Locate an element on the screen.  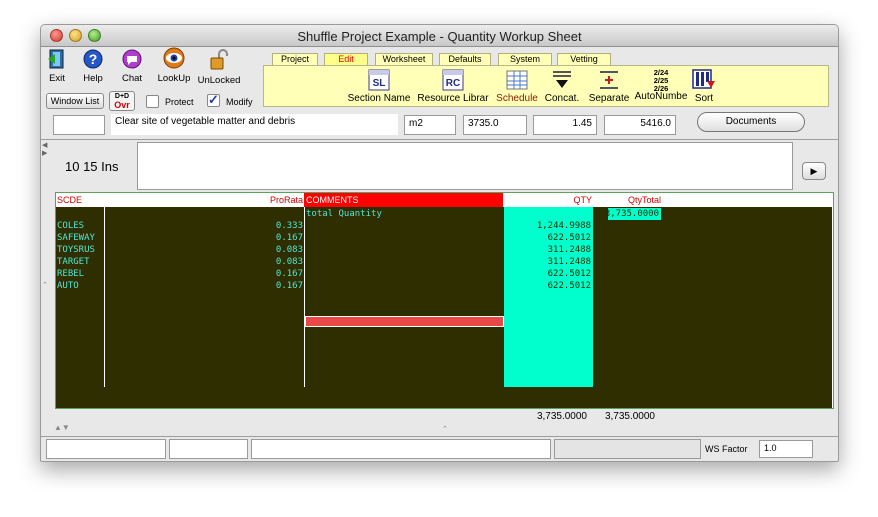
help-button: ? Help is located at coordinates (93, 66).